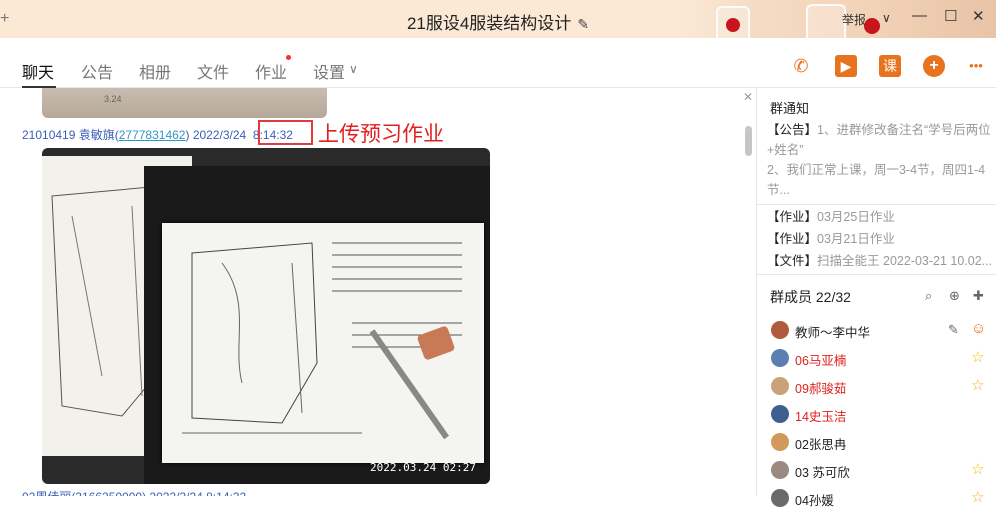  I want to click on member-name: 09郝骏茹, so click(821, 389).